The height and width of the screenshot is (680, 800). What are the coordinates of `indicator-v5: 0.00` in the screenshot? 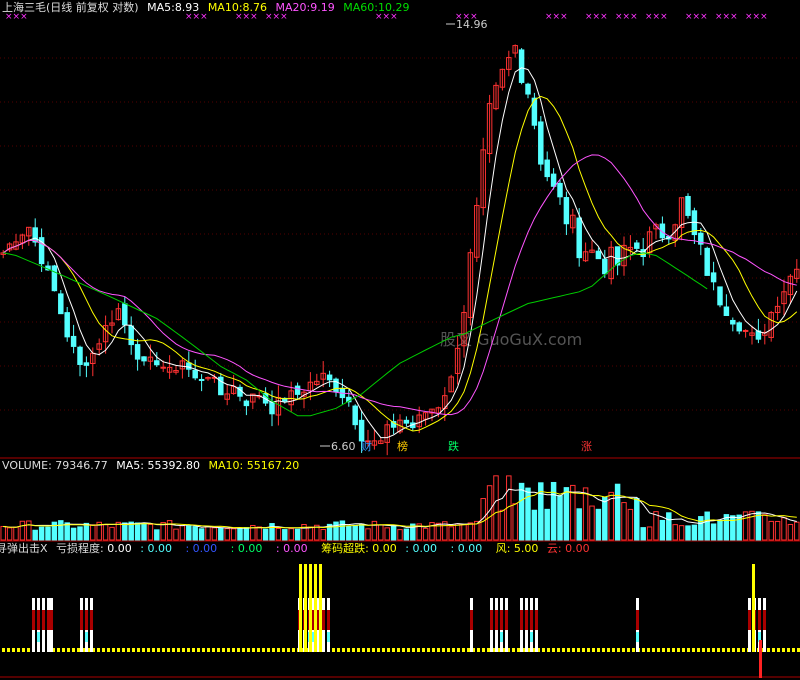 It's located at (295, 548).